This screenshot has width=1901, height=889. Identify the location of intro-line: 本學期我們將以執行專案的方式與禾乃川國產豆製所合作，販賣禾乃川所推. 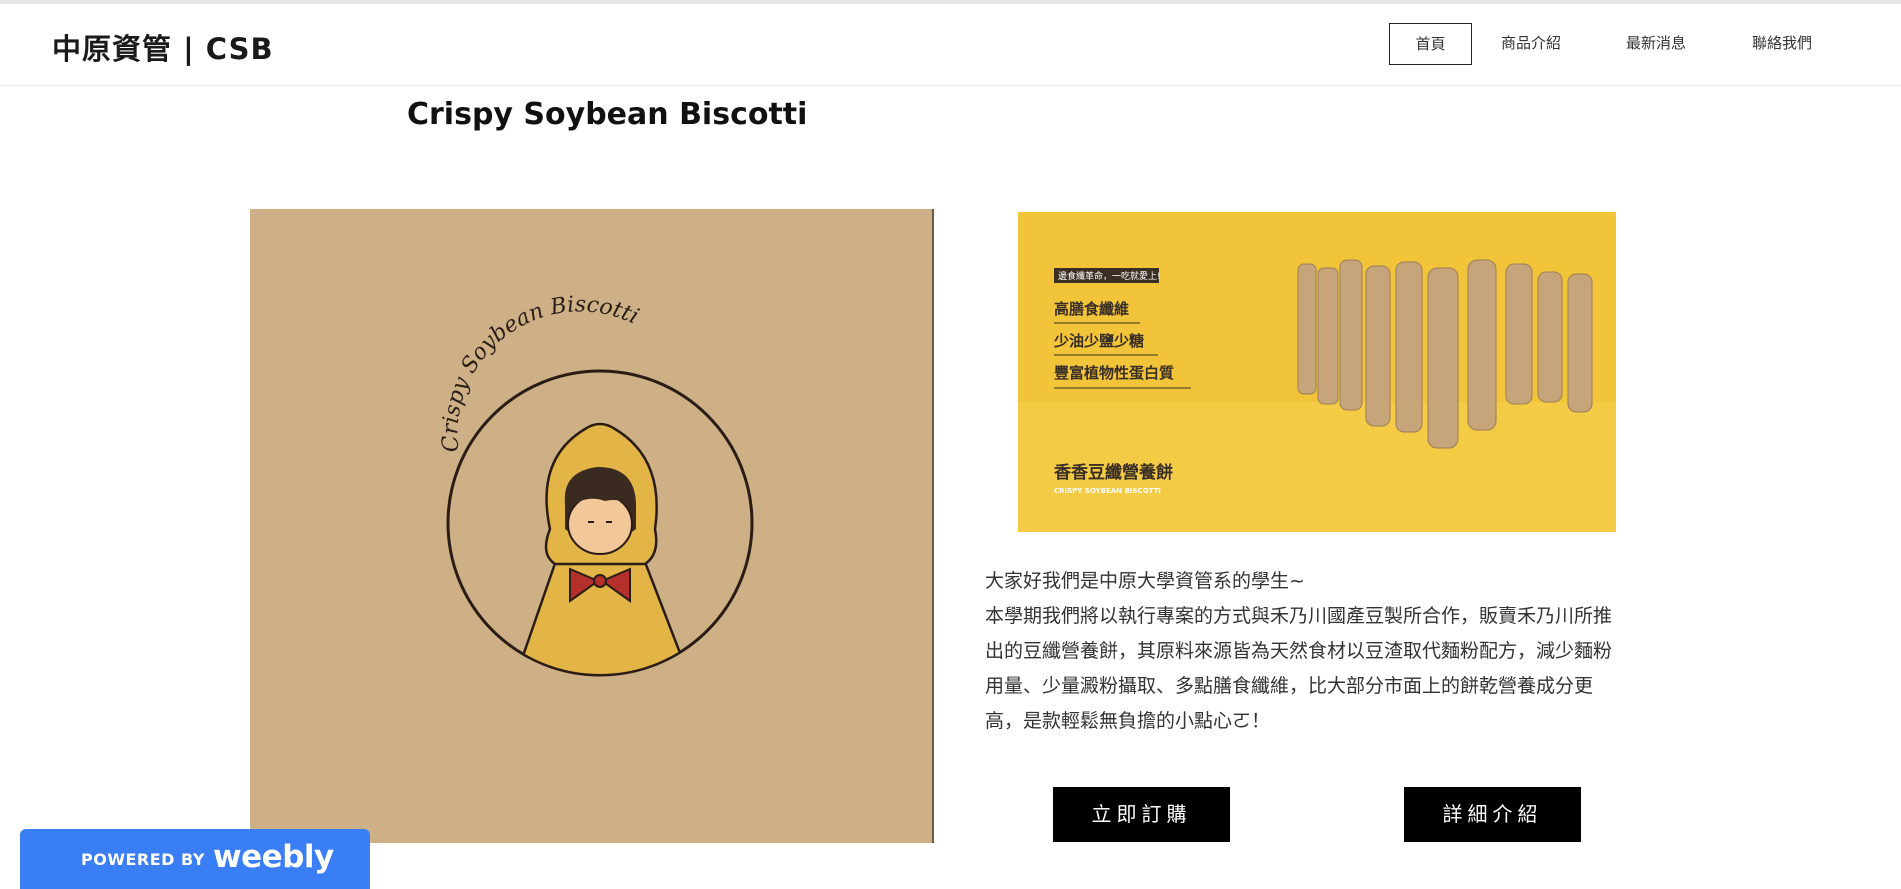
(1299, 616).